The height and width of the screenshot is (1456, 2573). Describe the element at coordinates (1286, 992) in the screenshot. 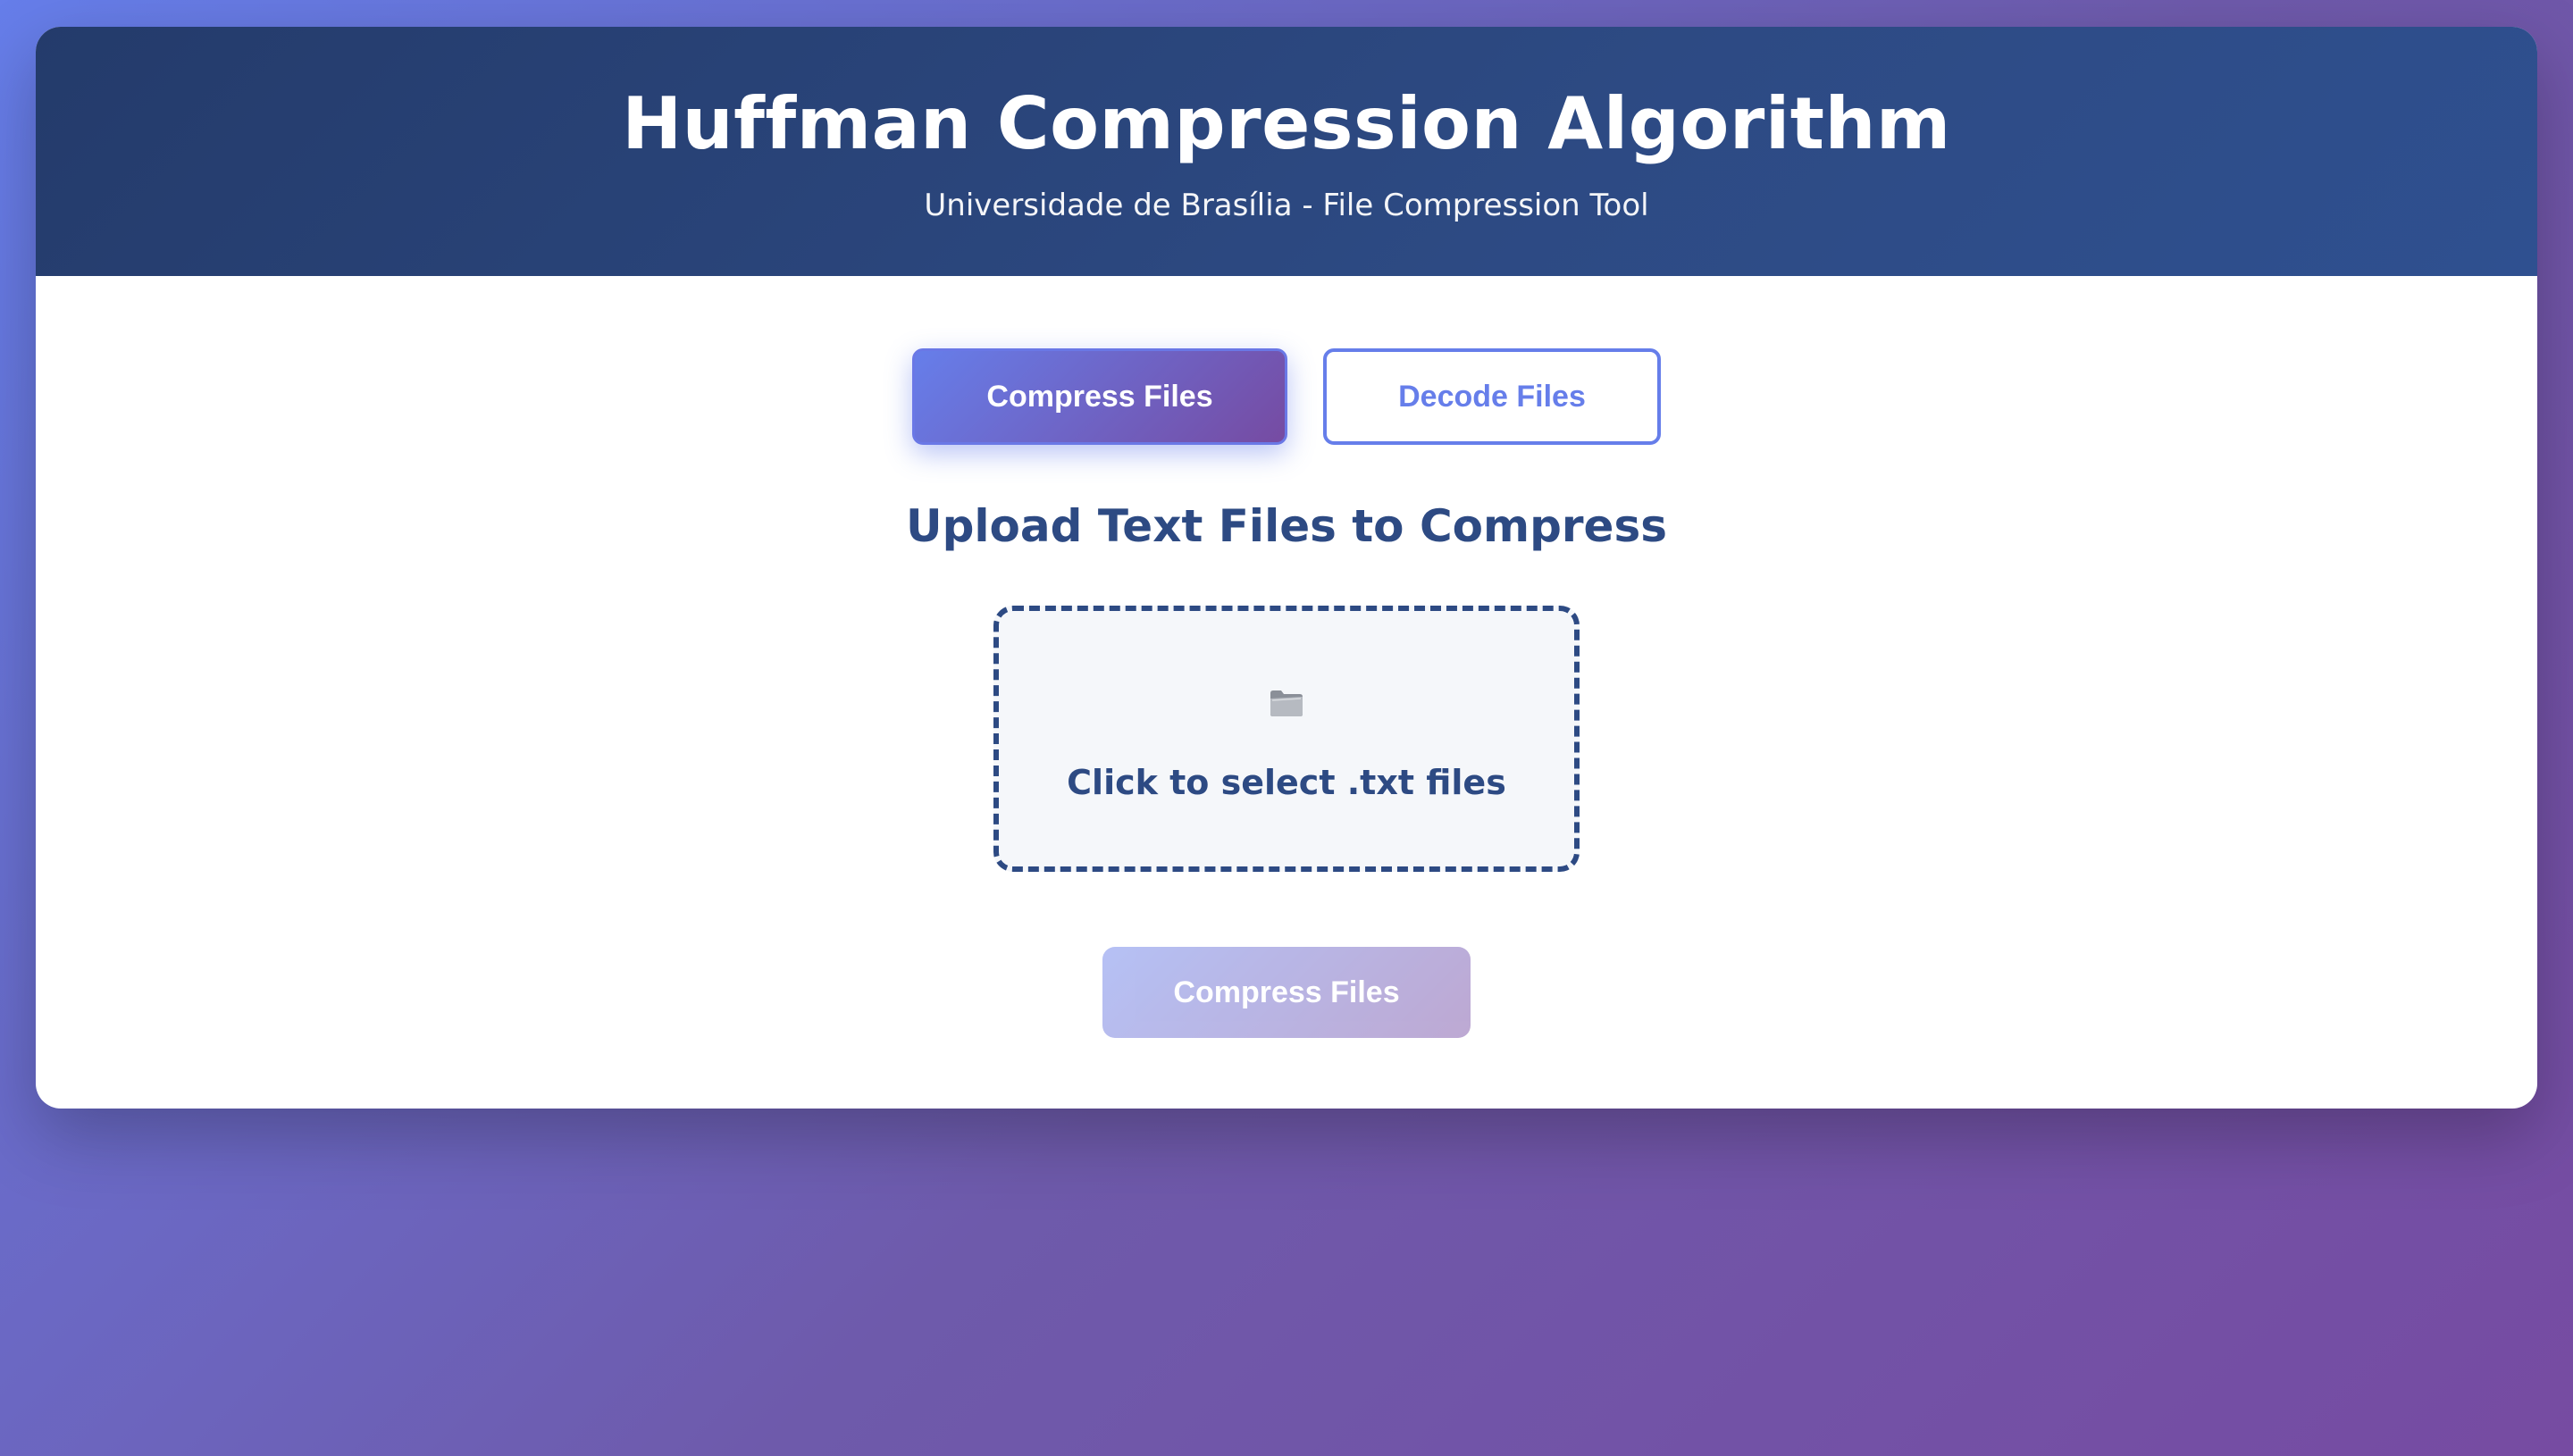

I see `compress-submit-button: Compress Files` at that location.